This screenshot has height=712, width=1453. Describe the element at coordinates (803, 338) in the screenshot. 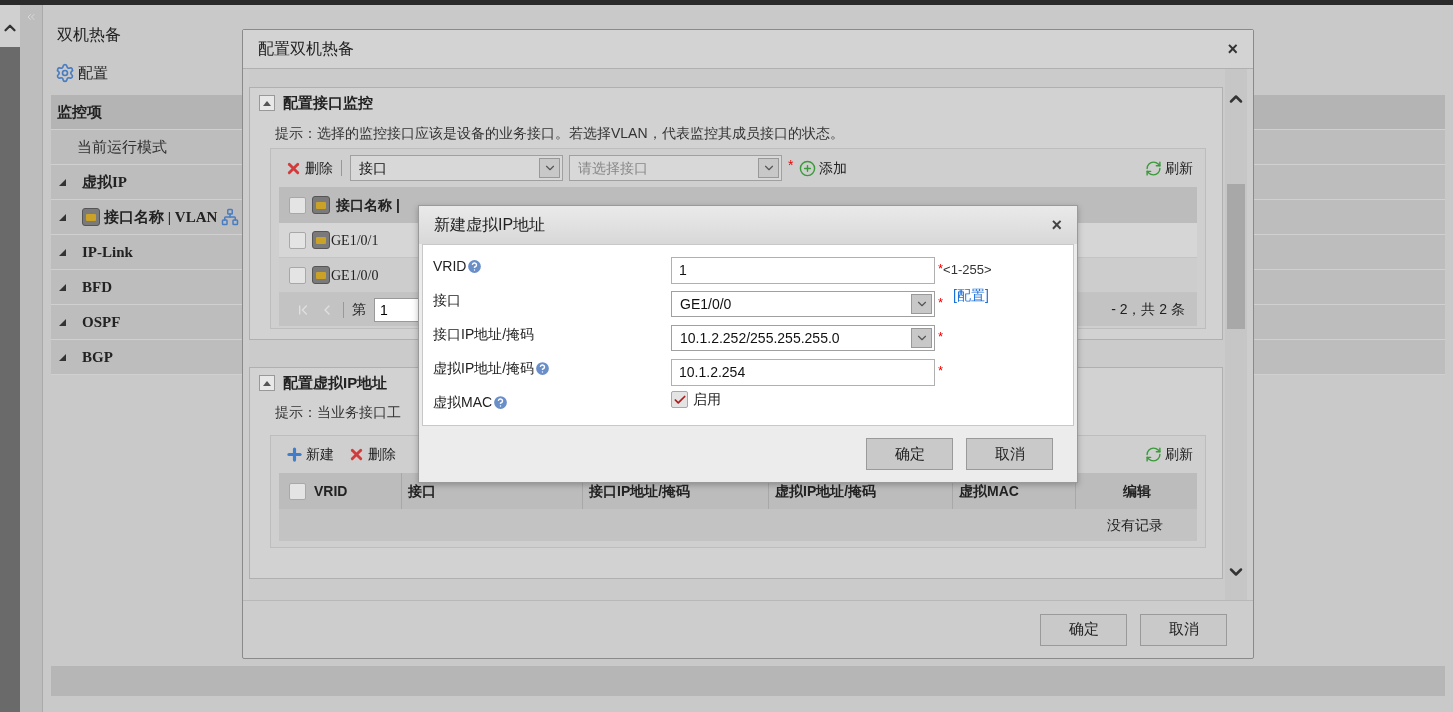

I see `select-field: 10.1.2.252/255.255.255.0` at that location.